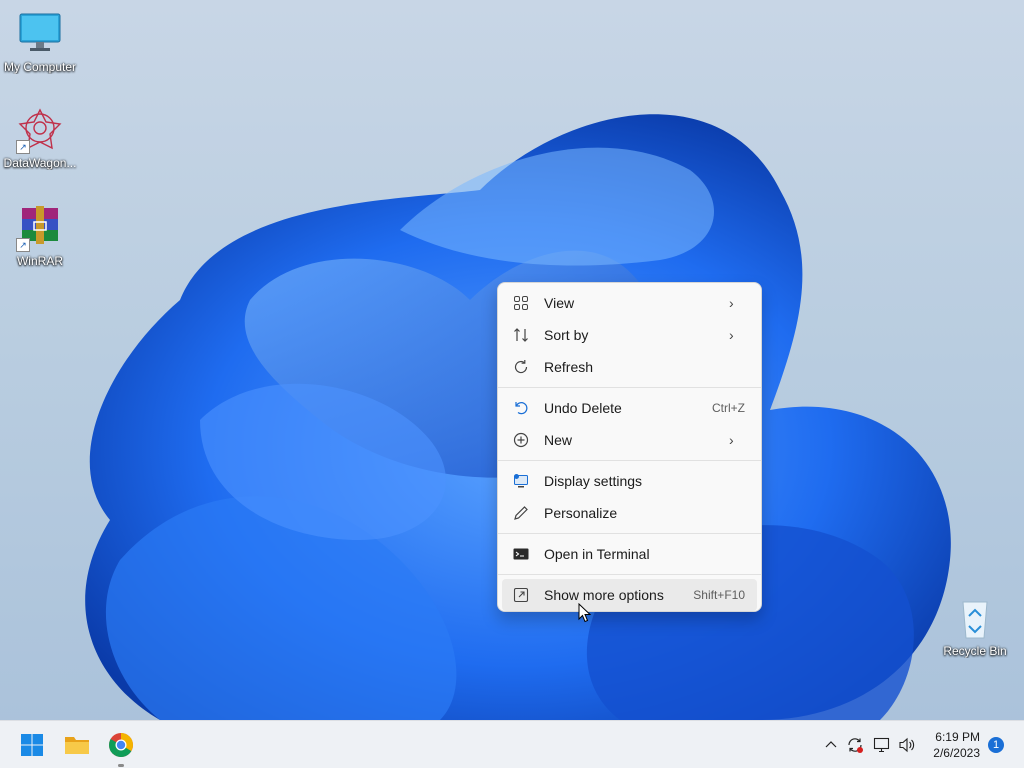 The image size is (1024, 768). I want to click on refresh-icon, so click(521, 367).